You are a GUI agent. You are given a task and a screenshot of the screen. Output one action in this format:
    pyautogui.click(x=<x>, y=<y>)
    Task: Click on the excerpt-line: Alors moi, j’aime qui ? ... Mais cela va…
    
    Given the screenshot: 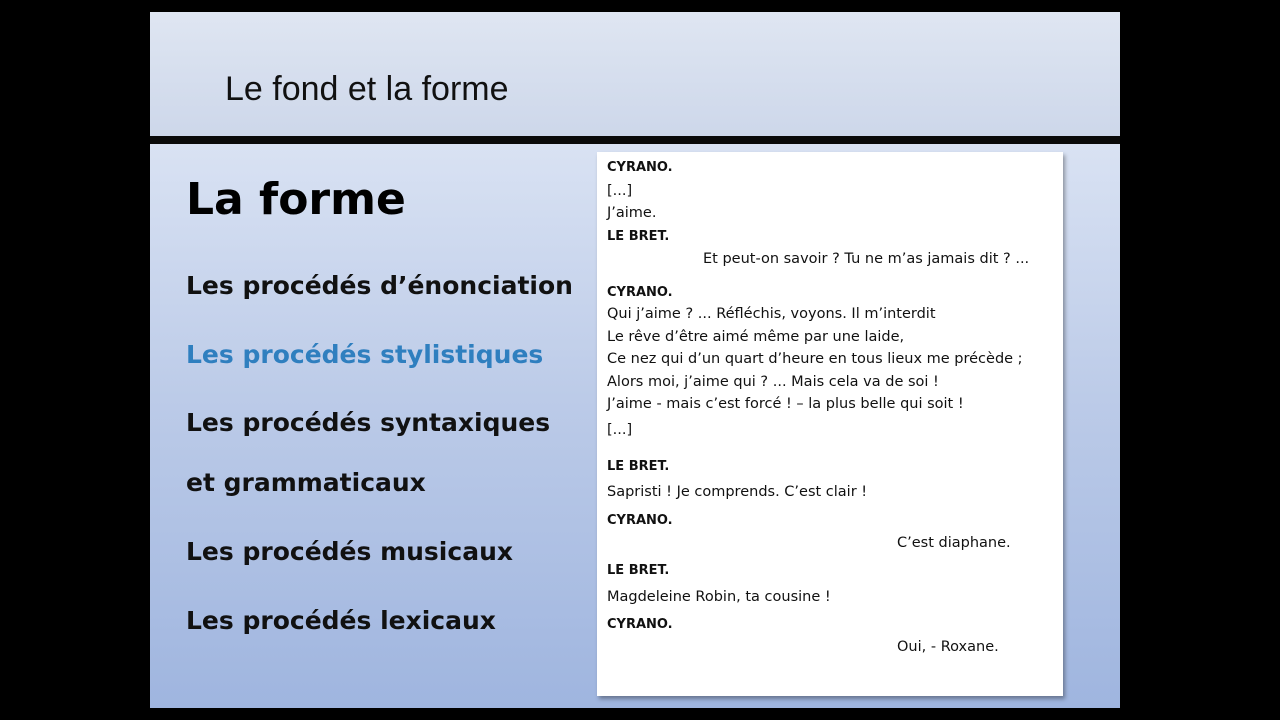 What is the action you would take?
    pyautogui.click(x=773, y=382)
    